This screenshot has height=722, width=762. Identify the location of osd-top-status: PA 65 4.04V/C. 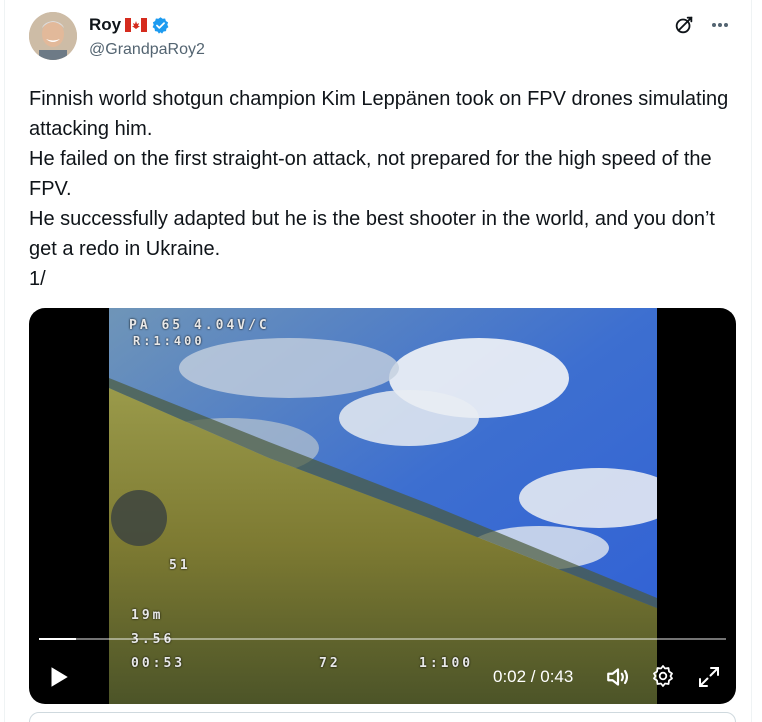
(199, 325).